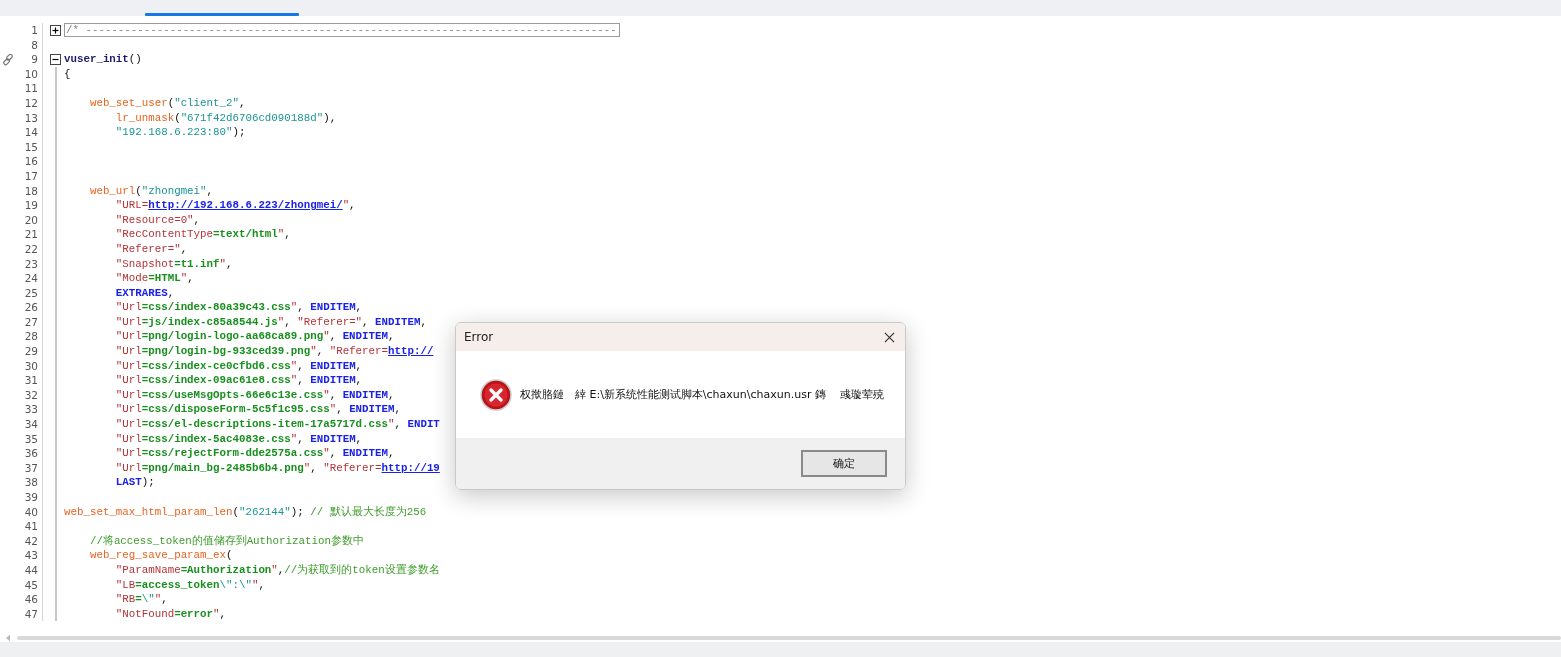 The image size is (1561, 657). Describe the element at coordinates (209, 321) in the screenshot. I see `string-value: =js/index-c85a8544.js` at that location.